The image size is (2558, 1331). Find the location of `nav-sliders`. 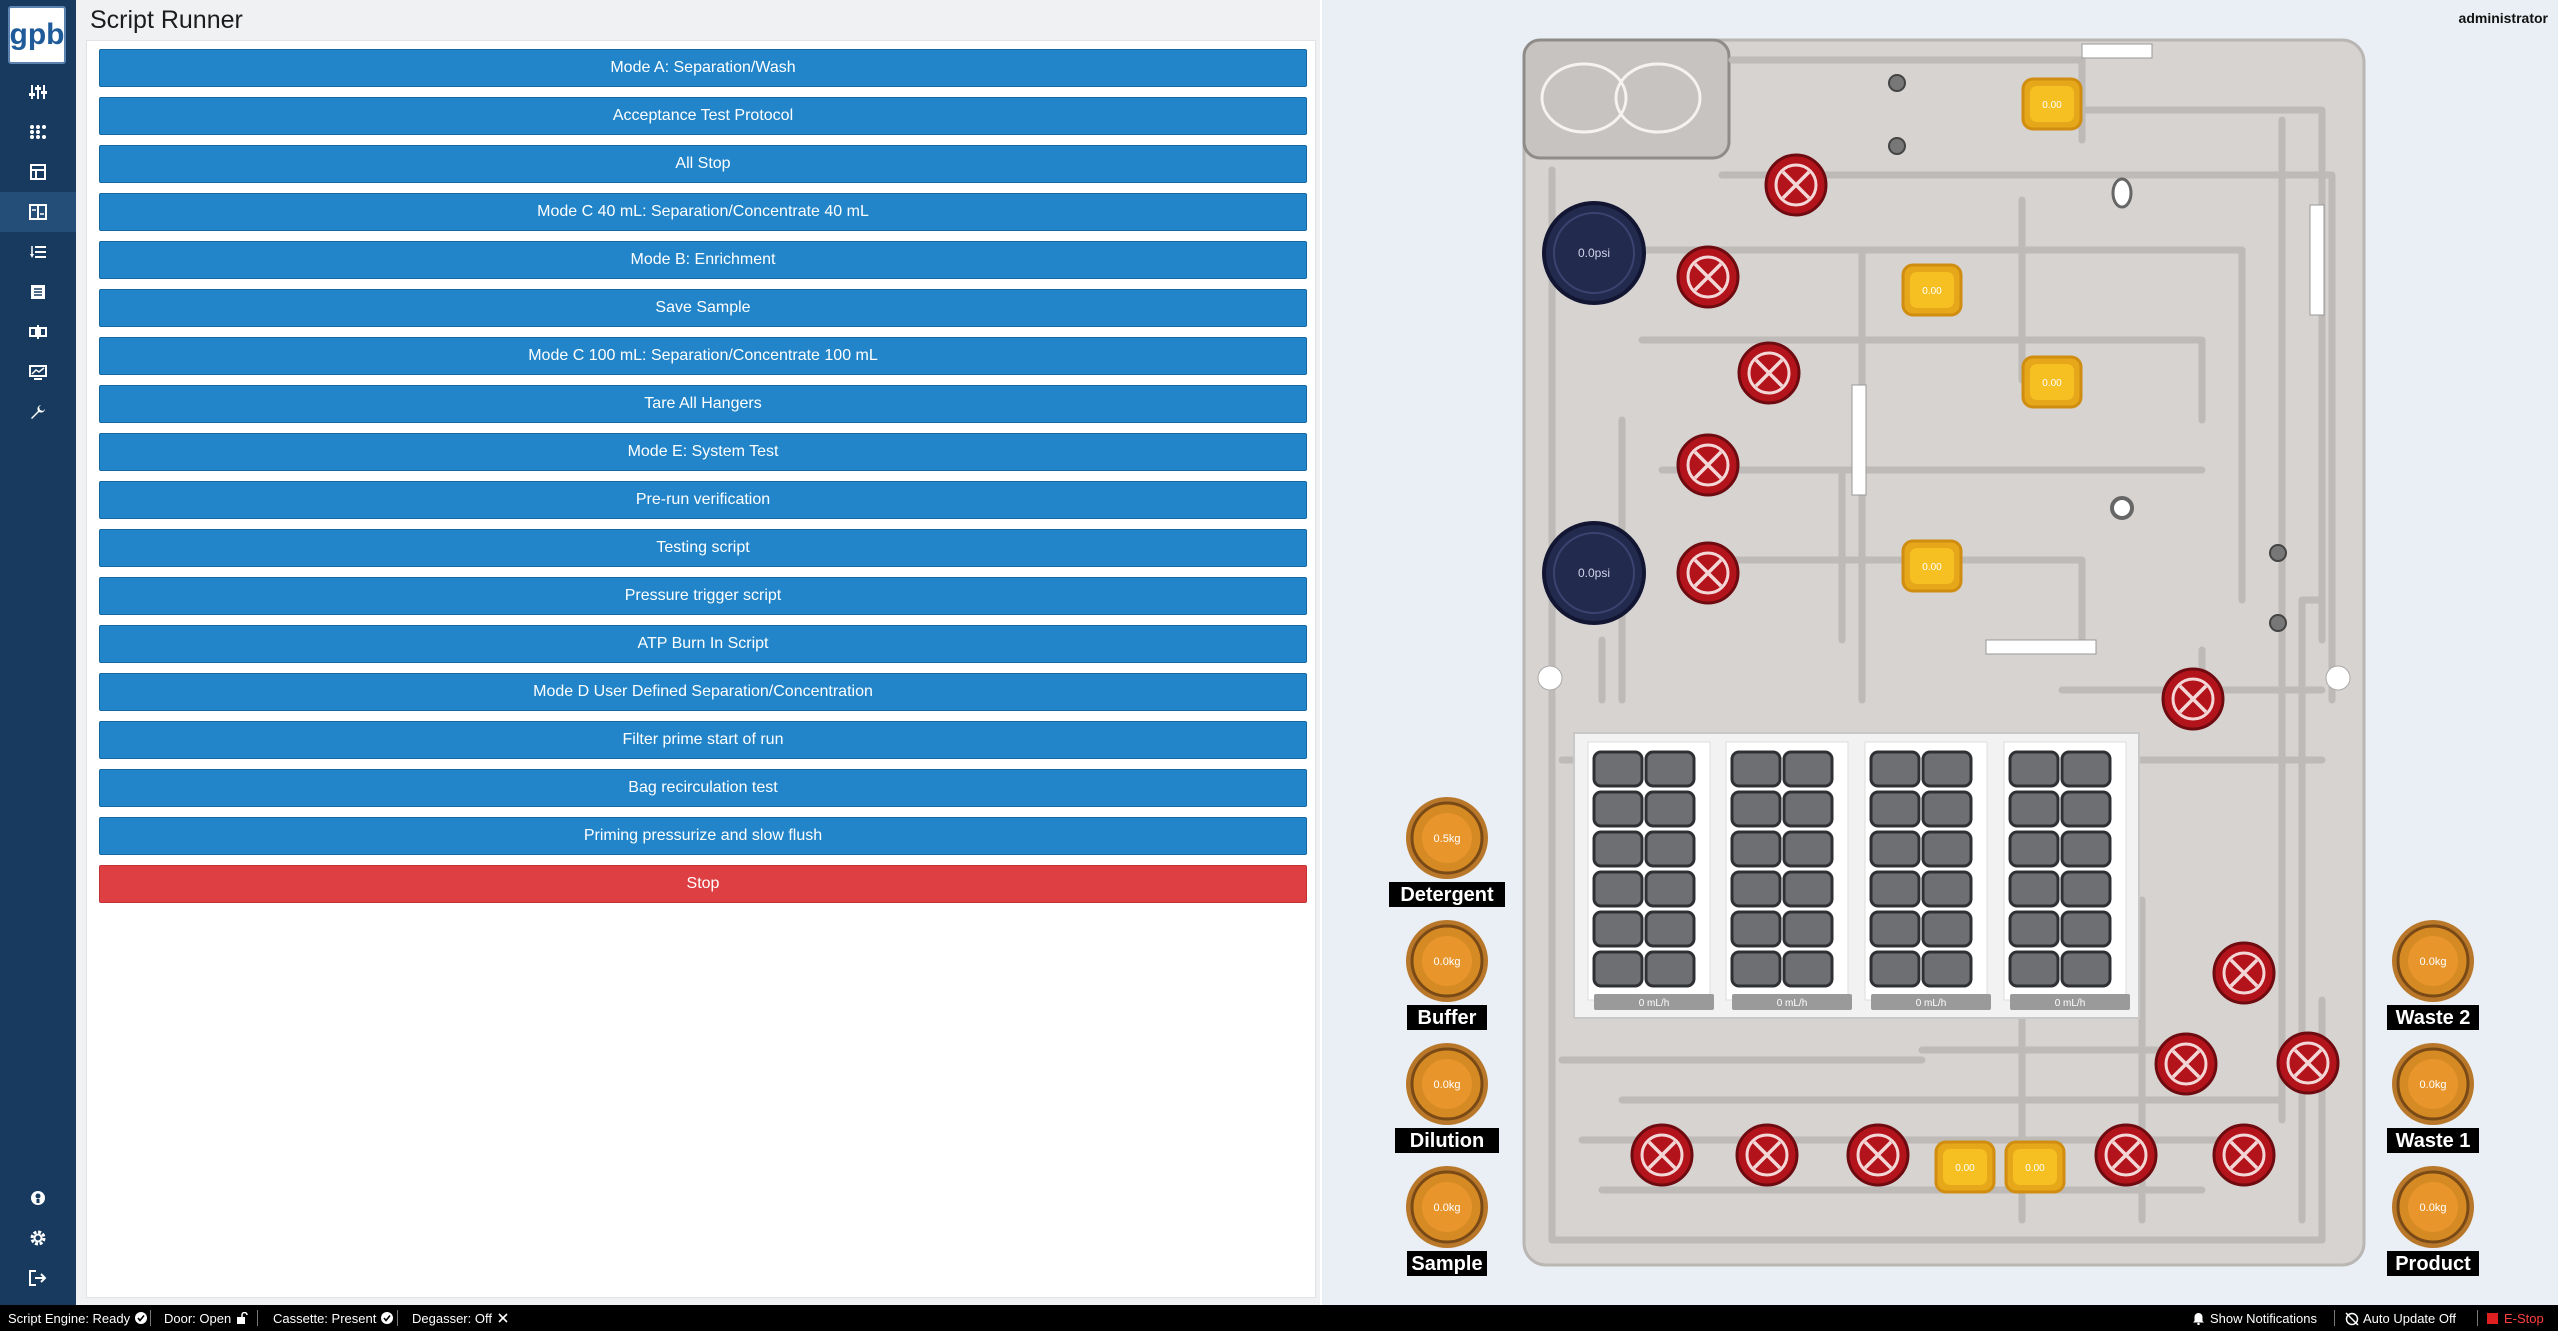

nav-sliders is located at coordinates (38, 92).